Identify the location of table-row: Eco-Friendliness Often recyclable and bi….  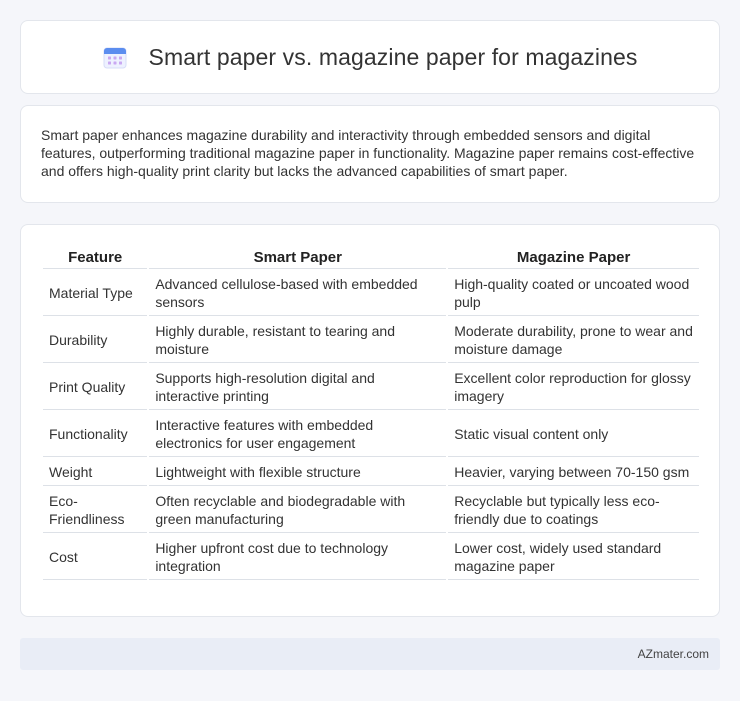
(371, 510).